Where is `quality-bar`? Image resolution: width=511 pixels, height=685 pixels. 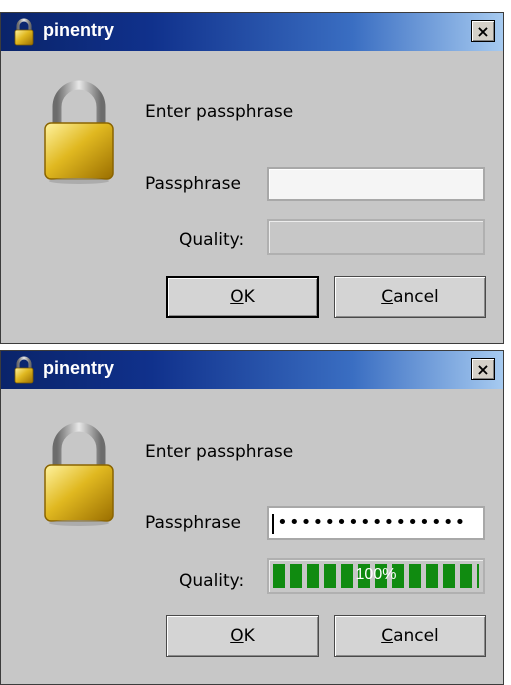
quality-bar is located at coordinates (376, 237).